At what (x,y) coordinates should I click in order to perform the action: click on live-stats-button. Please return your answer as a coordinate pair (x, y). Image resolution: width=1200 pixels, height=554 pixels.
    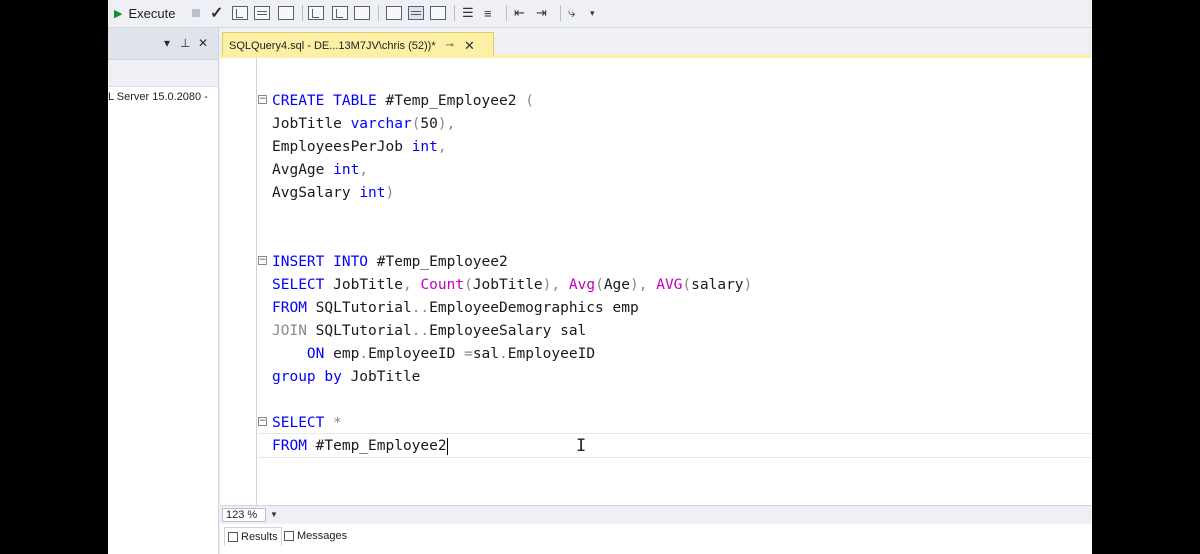
    Looking at the image, I should click on (340, 13).